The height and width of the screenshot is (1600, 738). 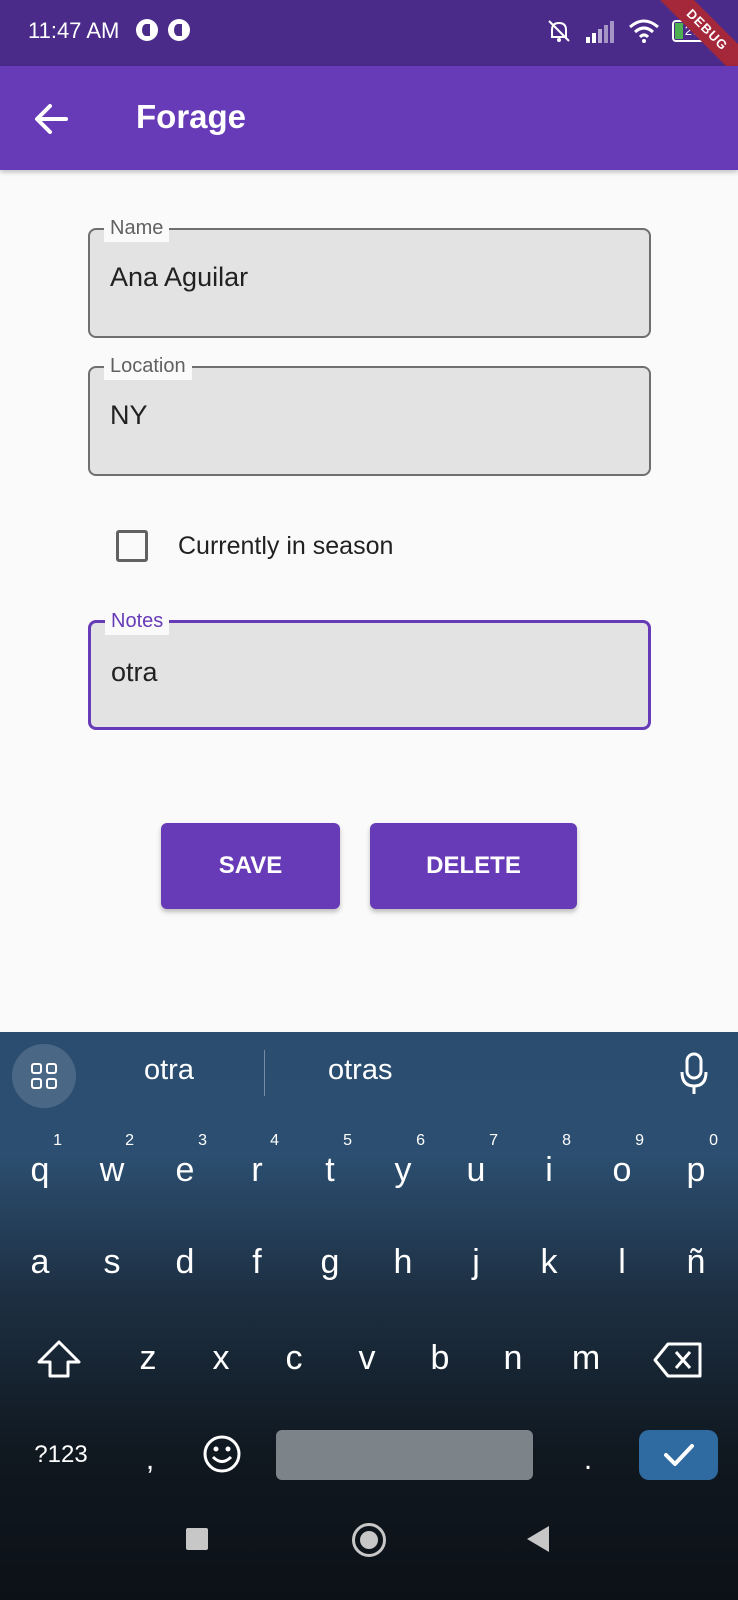 I want to click on suggestion-divider, so click(x=264, y=1073).